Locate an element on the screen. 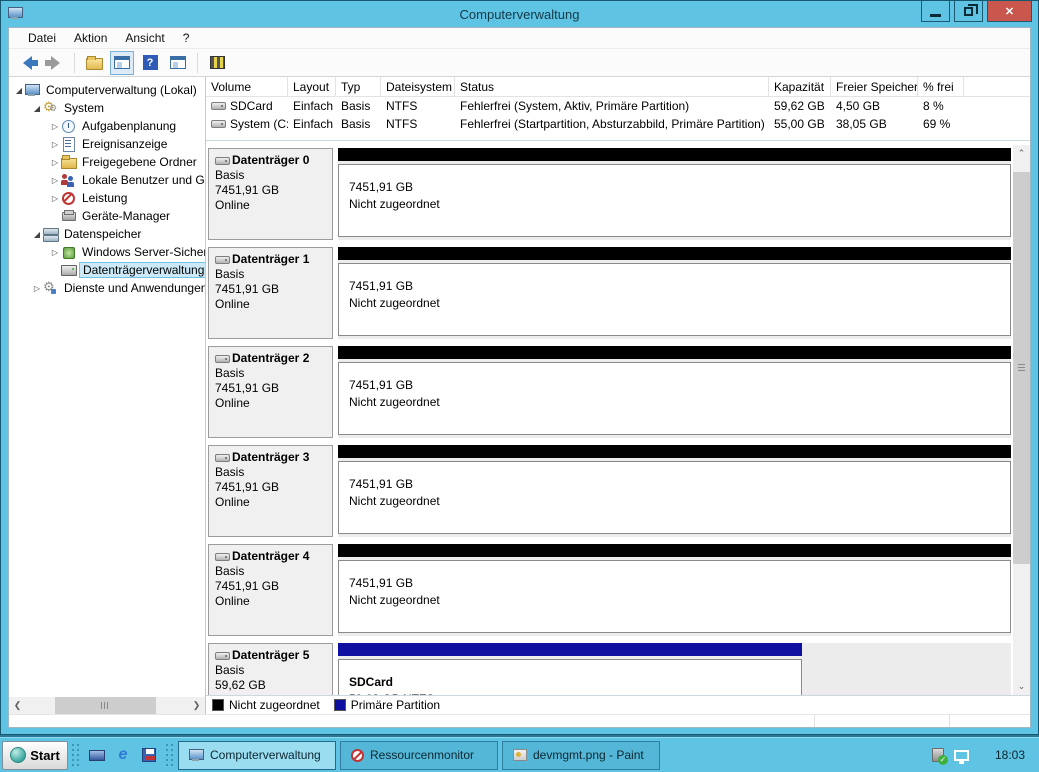  minimize-button is located at coordinates (935, 11).